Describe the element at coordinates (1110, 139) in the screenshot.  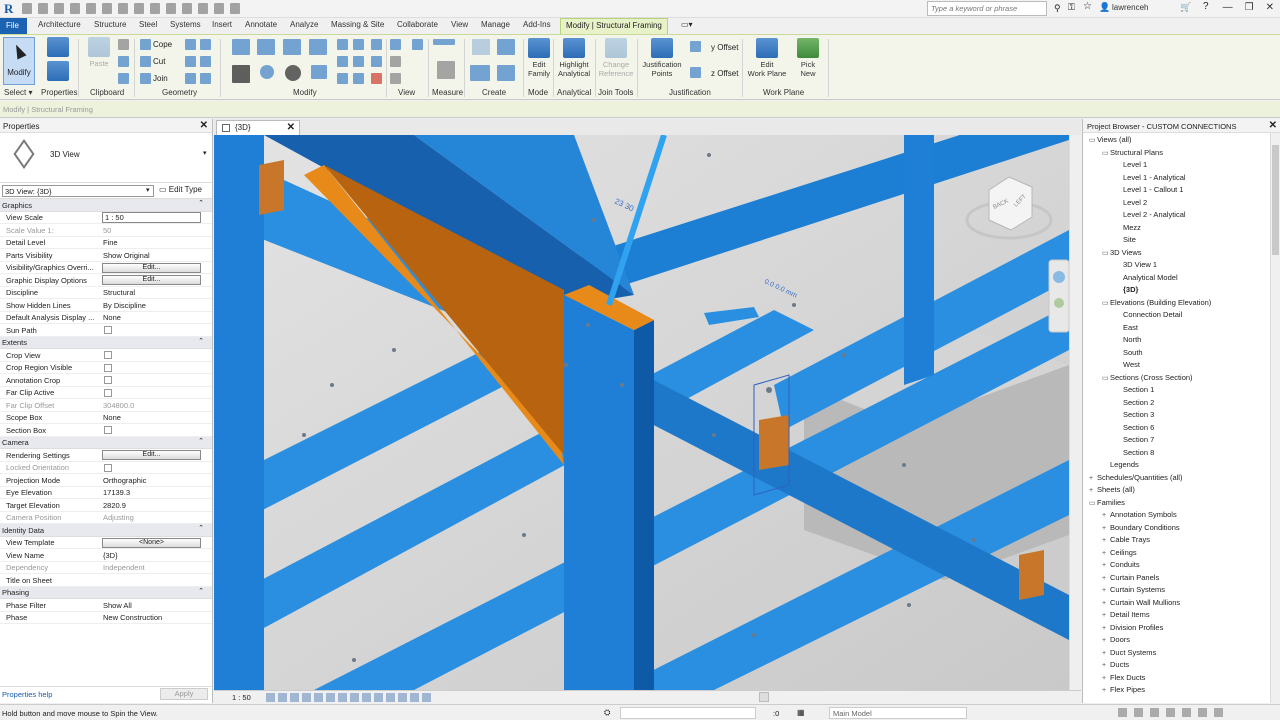
I see `browser-item: ▭Views (all)` at that location.